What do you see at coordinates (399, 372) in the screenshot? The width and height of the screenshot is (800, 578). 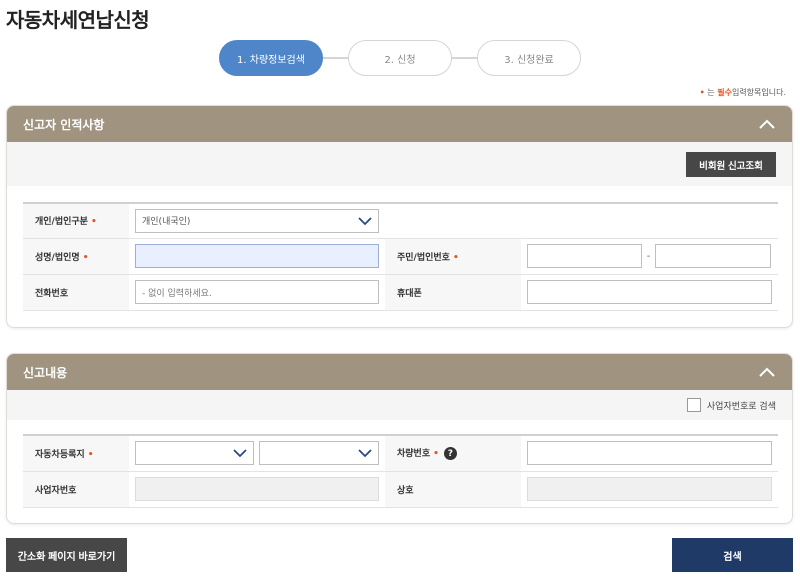 I see `report-panel-header: 신고내용` at bounding box center [399, 372].